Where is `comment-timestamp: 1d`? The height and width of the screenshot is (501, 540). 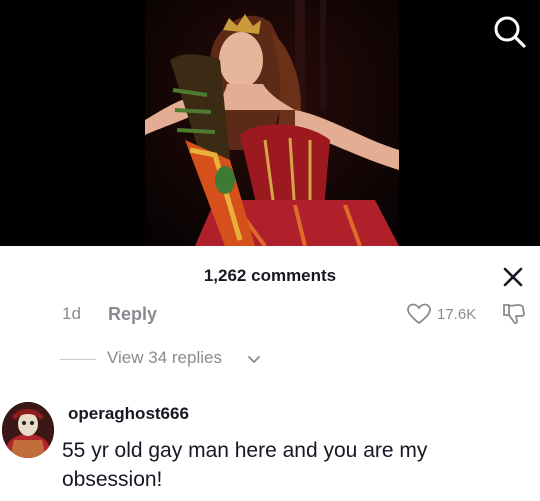 comment-timestamp: 1d is located at coordinates (71, 313).